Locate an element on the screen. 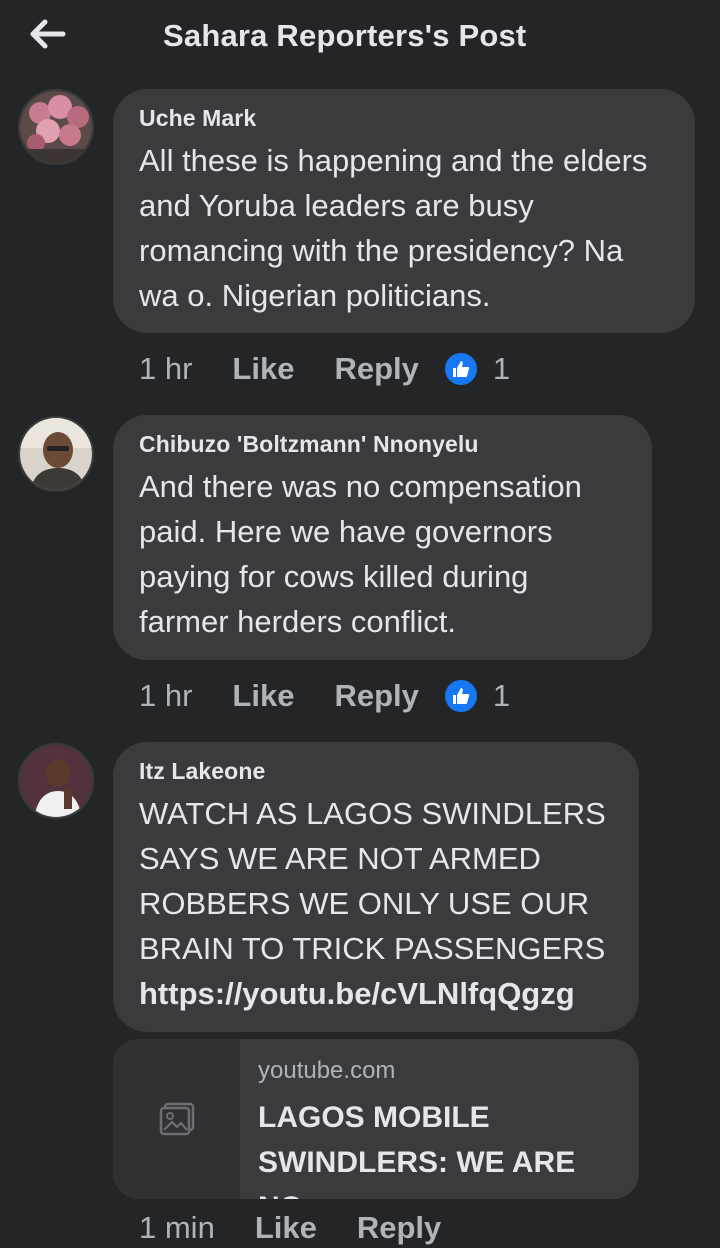 This screenshot has width=720, height=1248. commenter-name: Chibuzo 'Boltzmann' Nnonyelu is located at coordinates (382, 444).